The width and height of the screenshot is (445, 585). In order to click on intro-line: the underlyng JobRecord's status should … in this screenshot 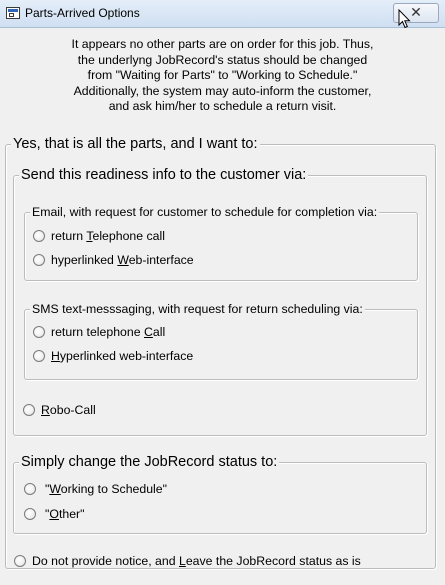, I will do `click(222, 59)`.